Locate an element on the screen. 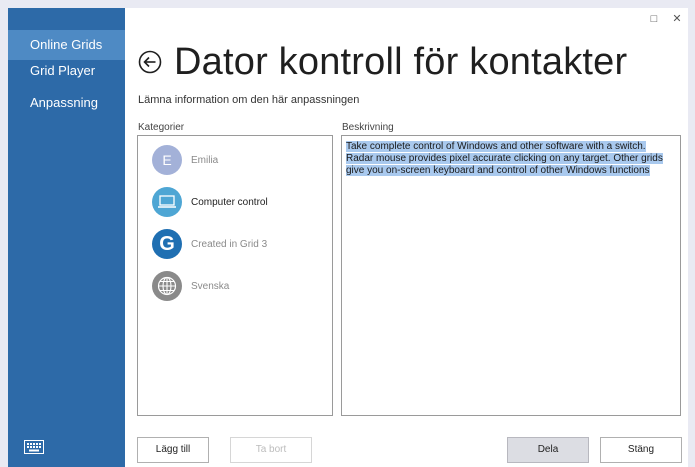 This screenshot has width=695, height=467. category-item-computer-control: Computer control is located at coordinates (210, 202).